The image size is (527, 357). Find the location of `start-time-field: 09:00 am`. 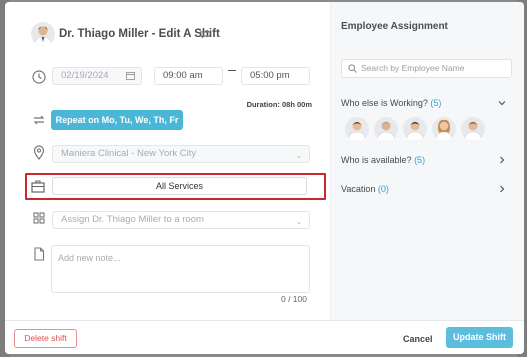

start-time-field: 09:00 am is located at coordinates (188, 76).